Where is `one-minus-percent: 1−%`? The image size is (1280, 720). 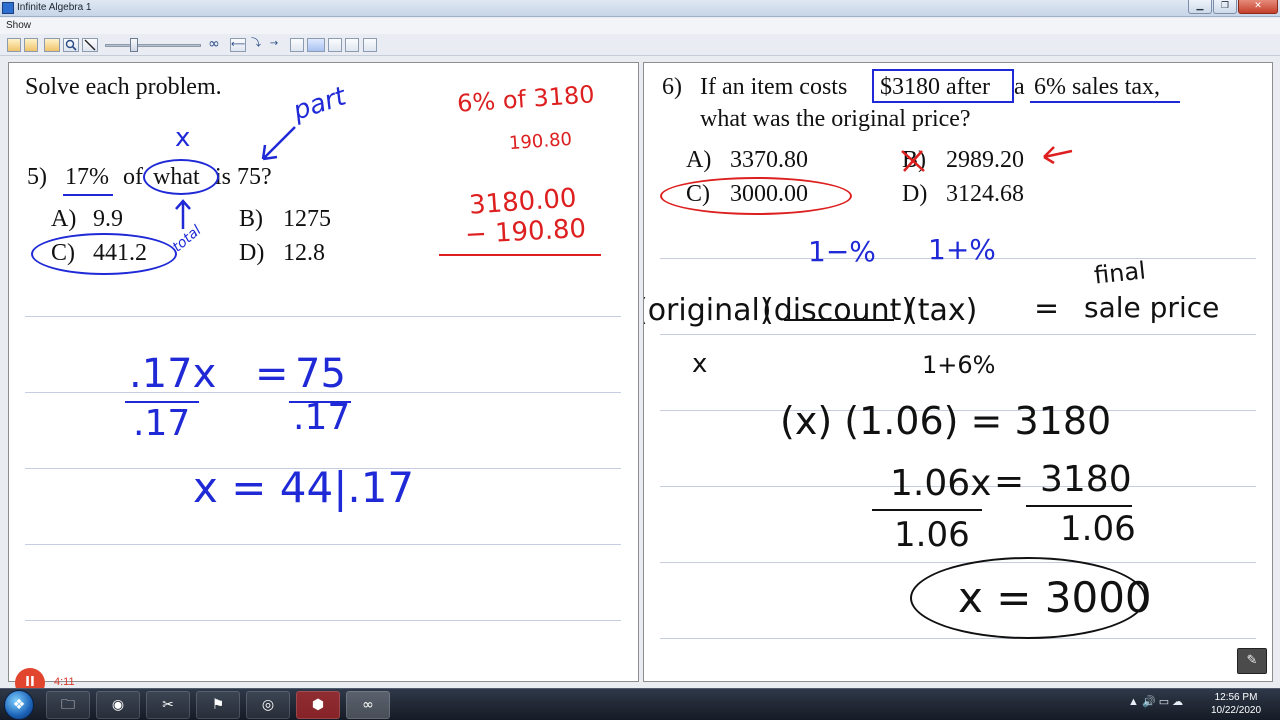
one-minus-percent: 1−% is located at coordinates (842, 251).